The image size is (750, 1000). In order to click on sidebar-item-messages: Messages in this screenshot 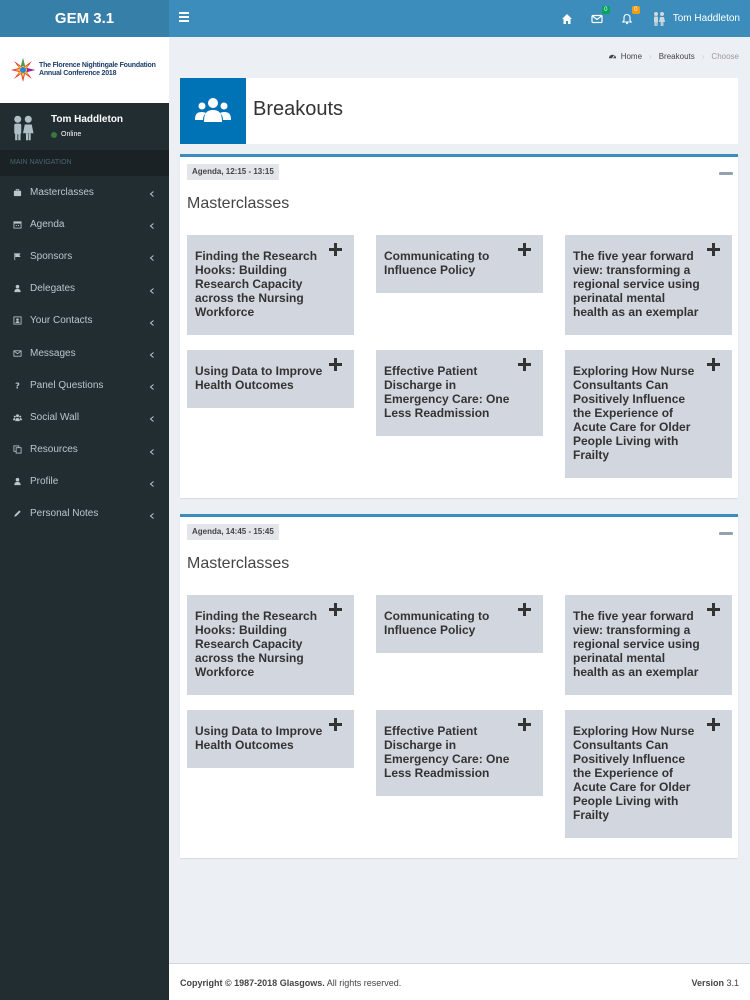, I will do `click(84, 353)`.